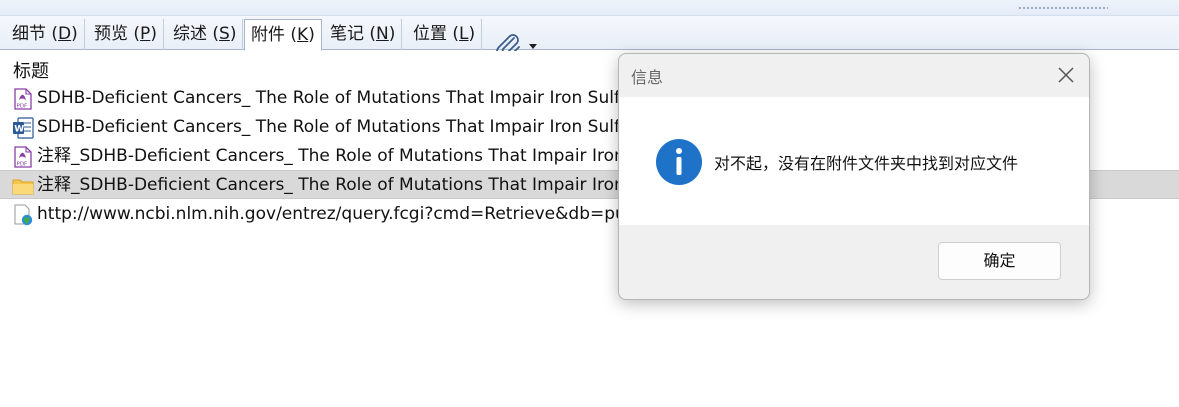  I want to click on web-link-icon, so click(23, 215).